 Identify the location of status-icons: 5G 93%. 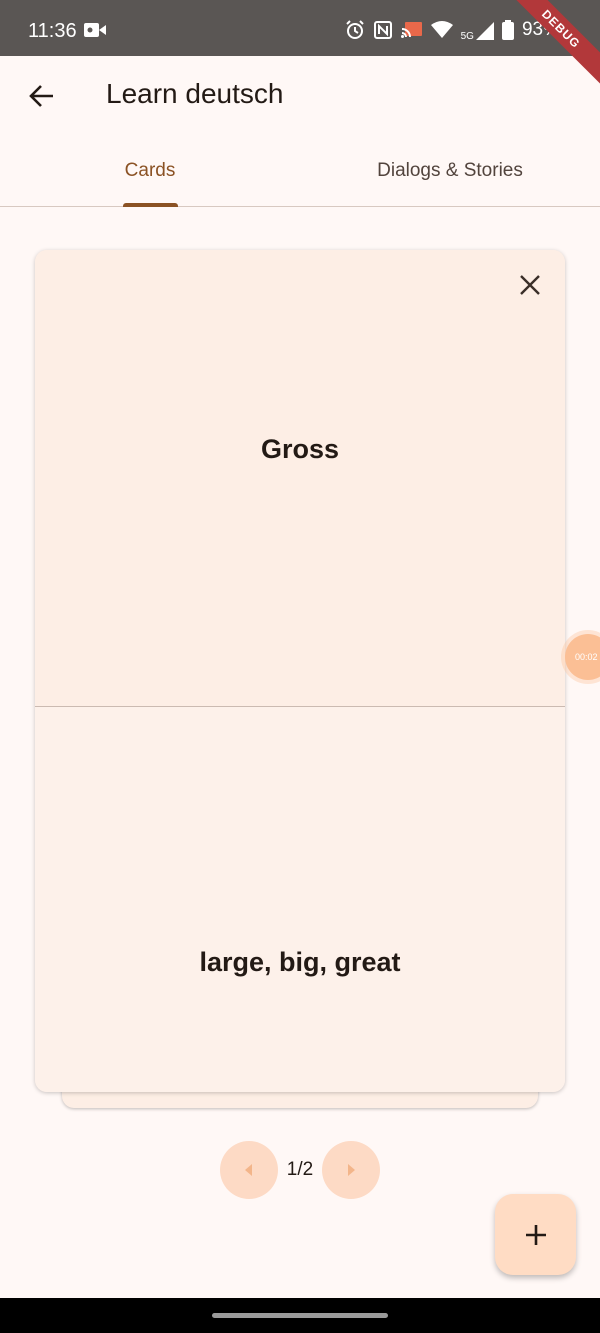
(452, 30).